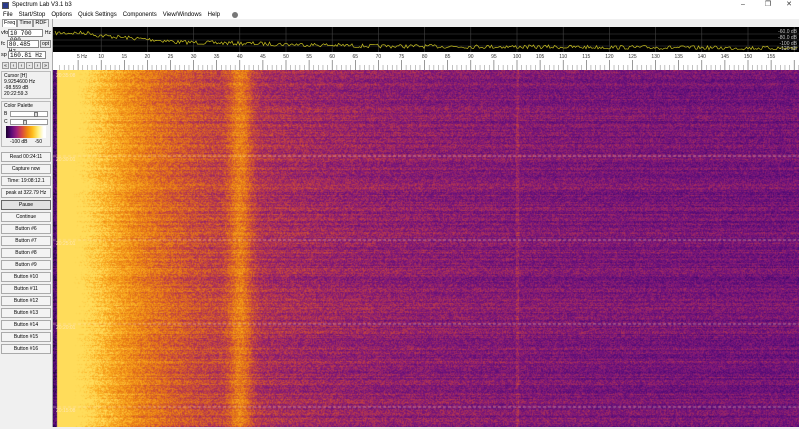 The height and width of the screenshot is (429, 799). I want to click on button-continue: Continue, so click(26, 217).